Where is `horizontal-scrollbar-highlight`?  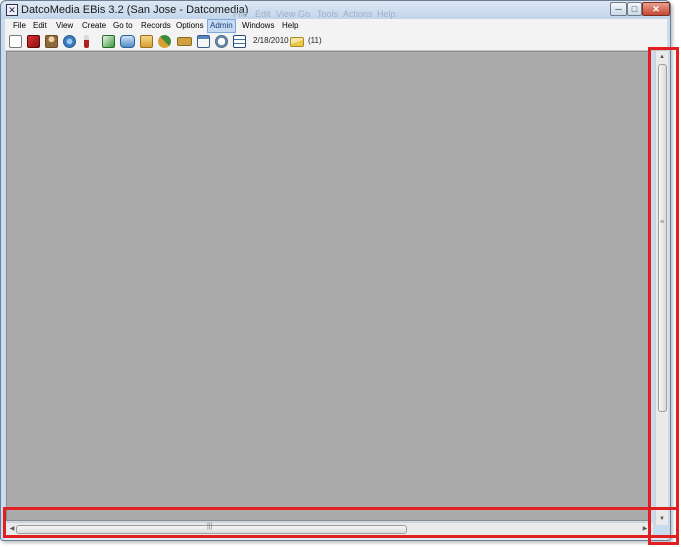
horizontal-scrollbar-highlight is located at coordinates (341, 522).